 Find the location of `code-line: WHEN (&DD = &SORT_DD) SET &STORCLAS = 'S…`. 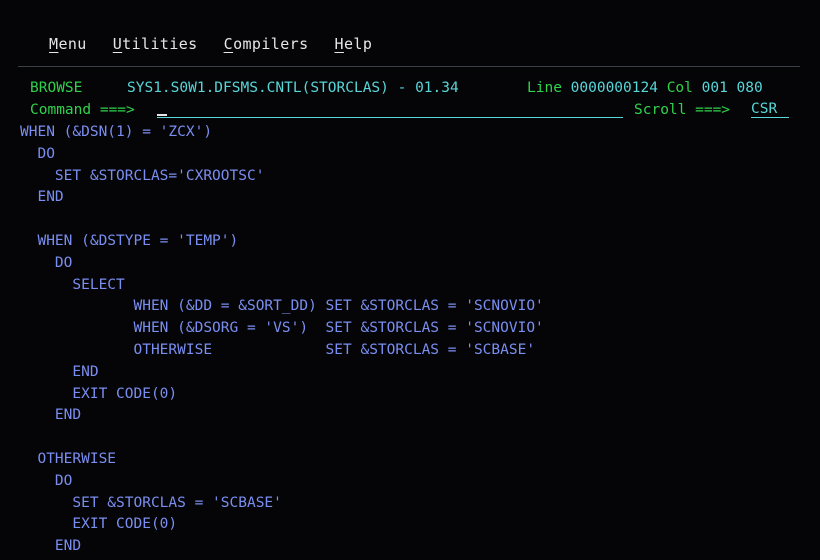

code-line: WHEN (&DD = &SORT_DD) SET &STORCLAS = 'S… is located at coordinates (282, 306).